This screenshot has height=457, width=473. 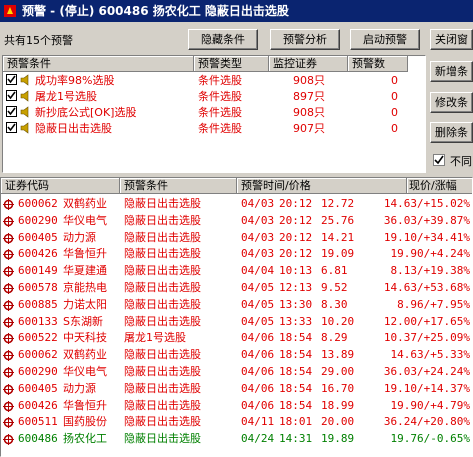 I want to click on alert-condition-name: 新抄底公式[OK]选股, so click(x=86, y=112).